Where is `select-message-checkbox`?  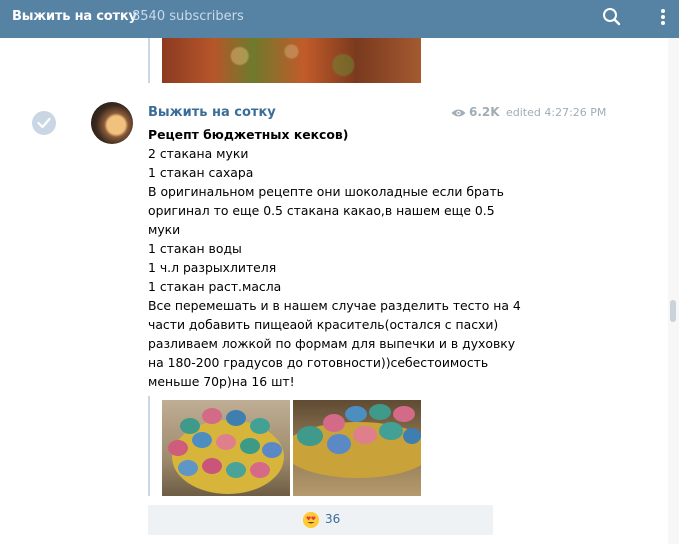 select-message-checkbox is located at coordinates (44, 123).